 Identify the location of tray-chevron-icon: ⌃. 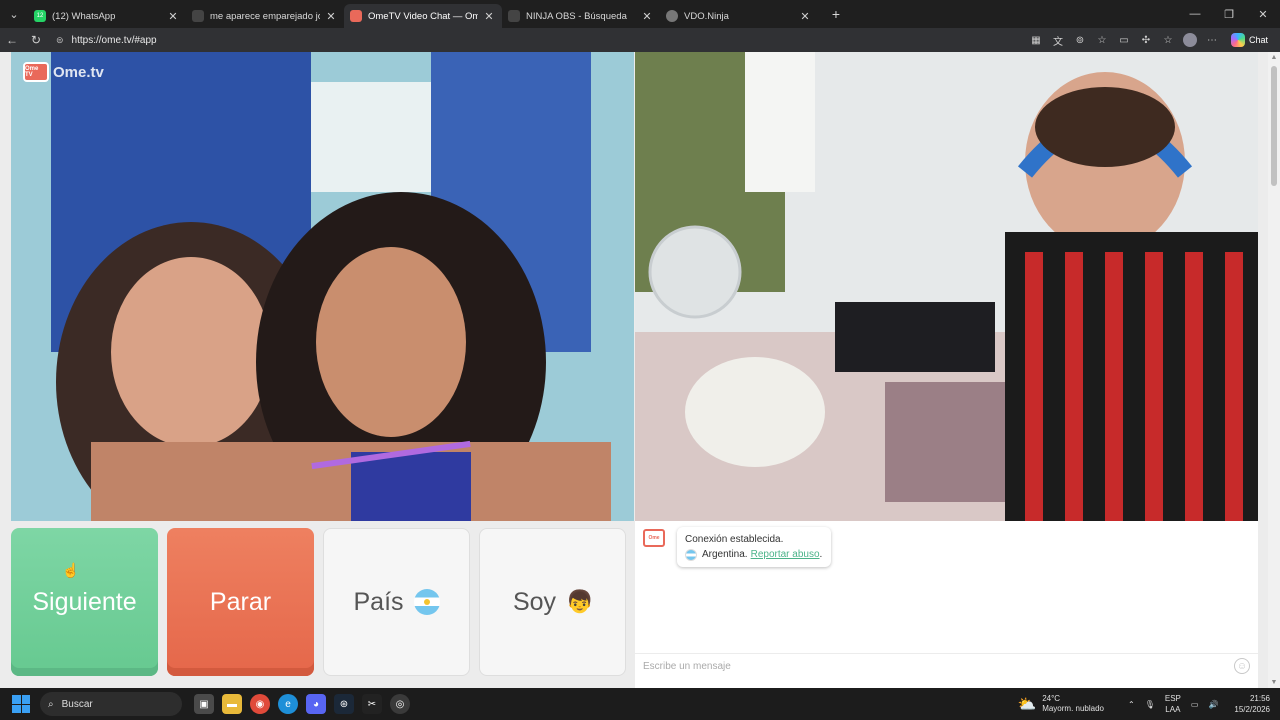
(1131, 704).